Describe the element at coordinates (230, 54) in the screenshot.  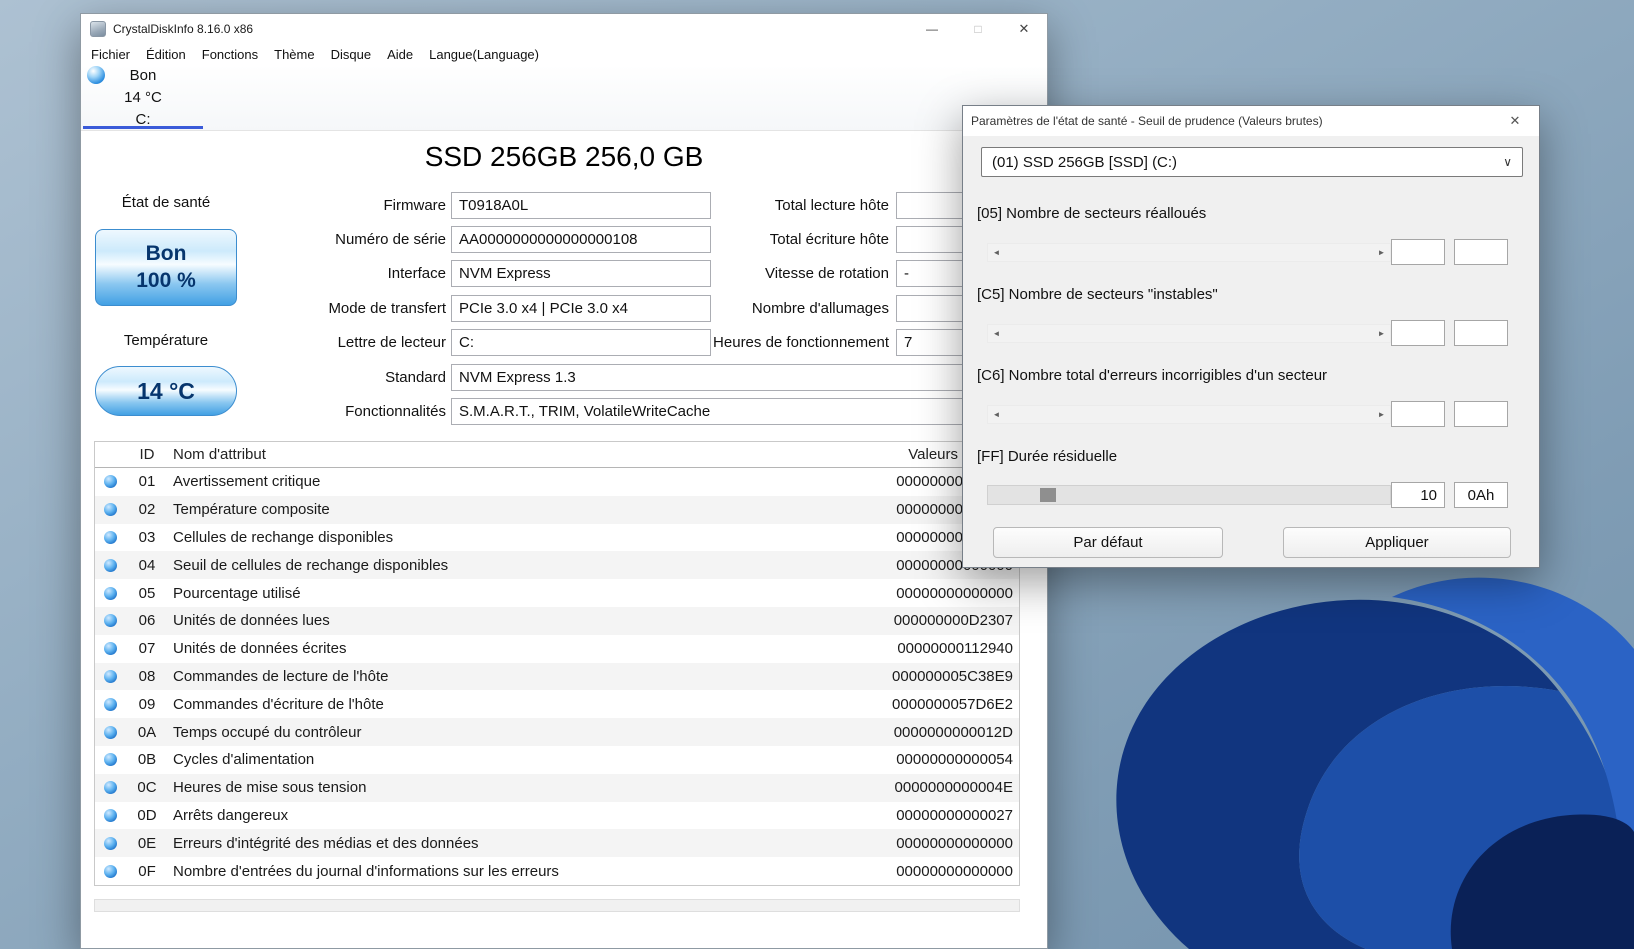
I see `menu-item: Fonctions` at that location.